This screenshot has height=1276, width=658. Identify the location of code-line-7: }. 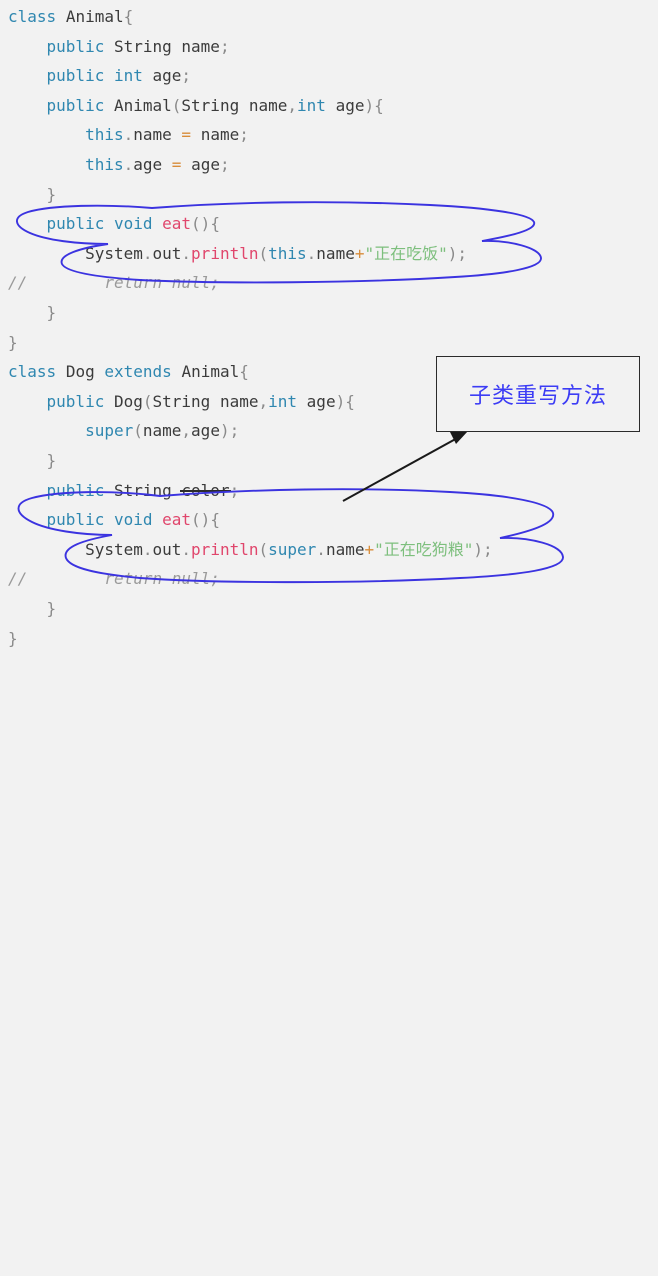
(32, 194).